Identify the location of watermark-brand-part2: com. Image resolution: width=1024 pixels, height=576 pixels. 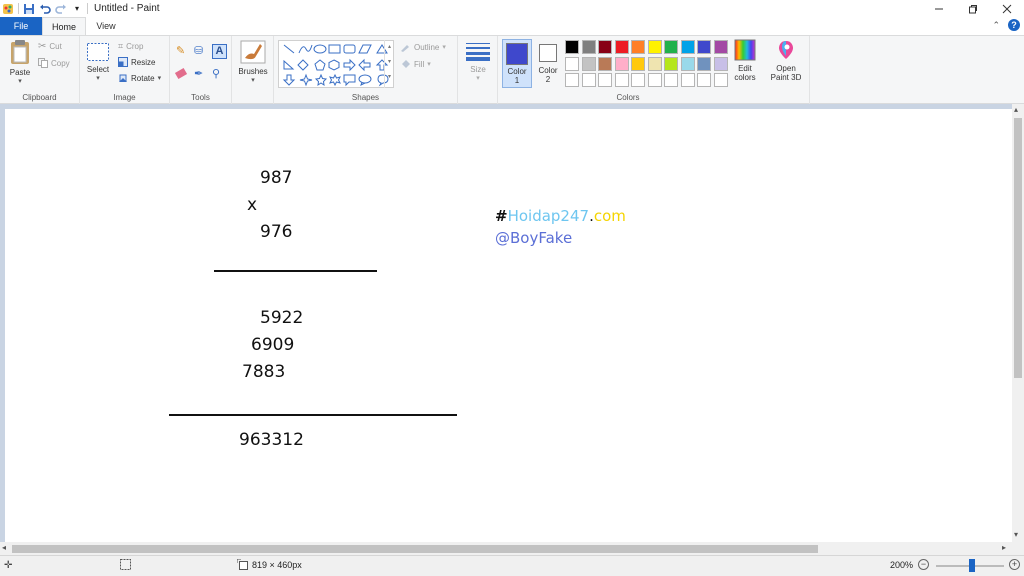
(609, 216).